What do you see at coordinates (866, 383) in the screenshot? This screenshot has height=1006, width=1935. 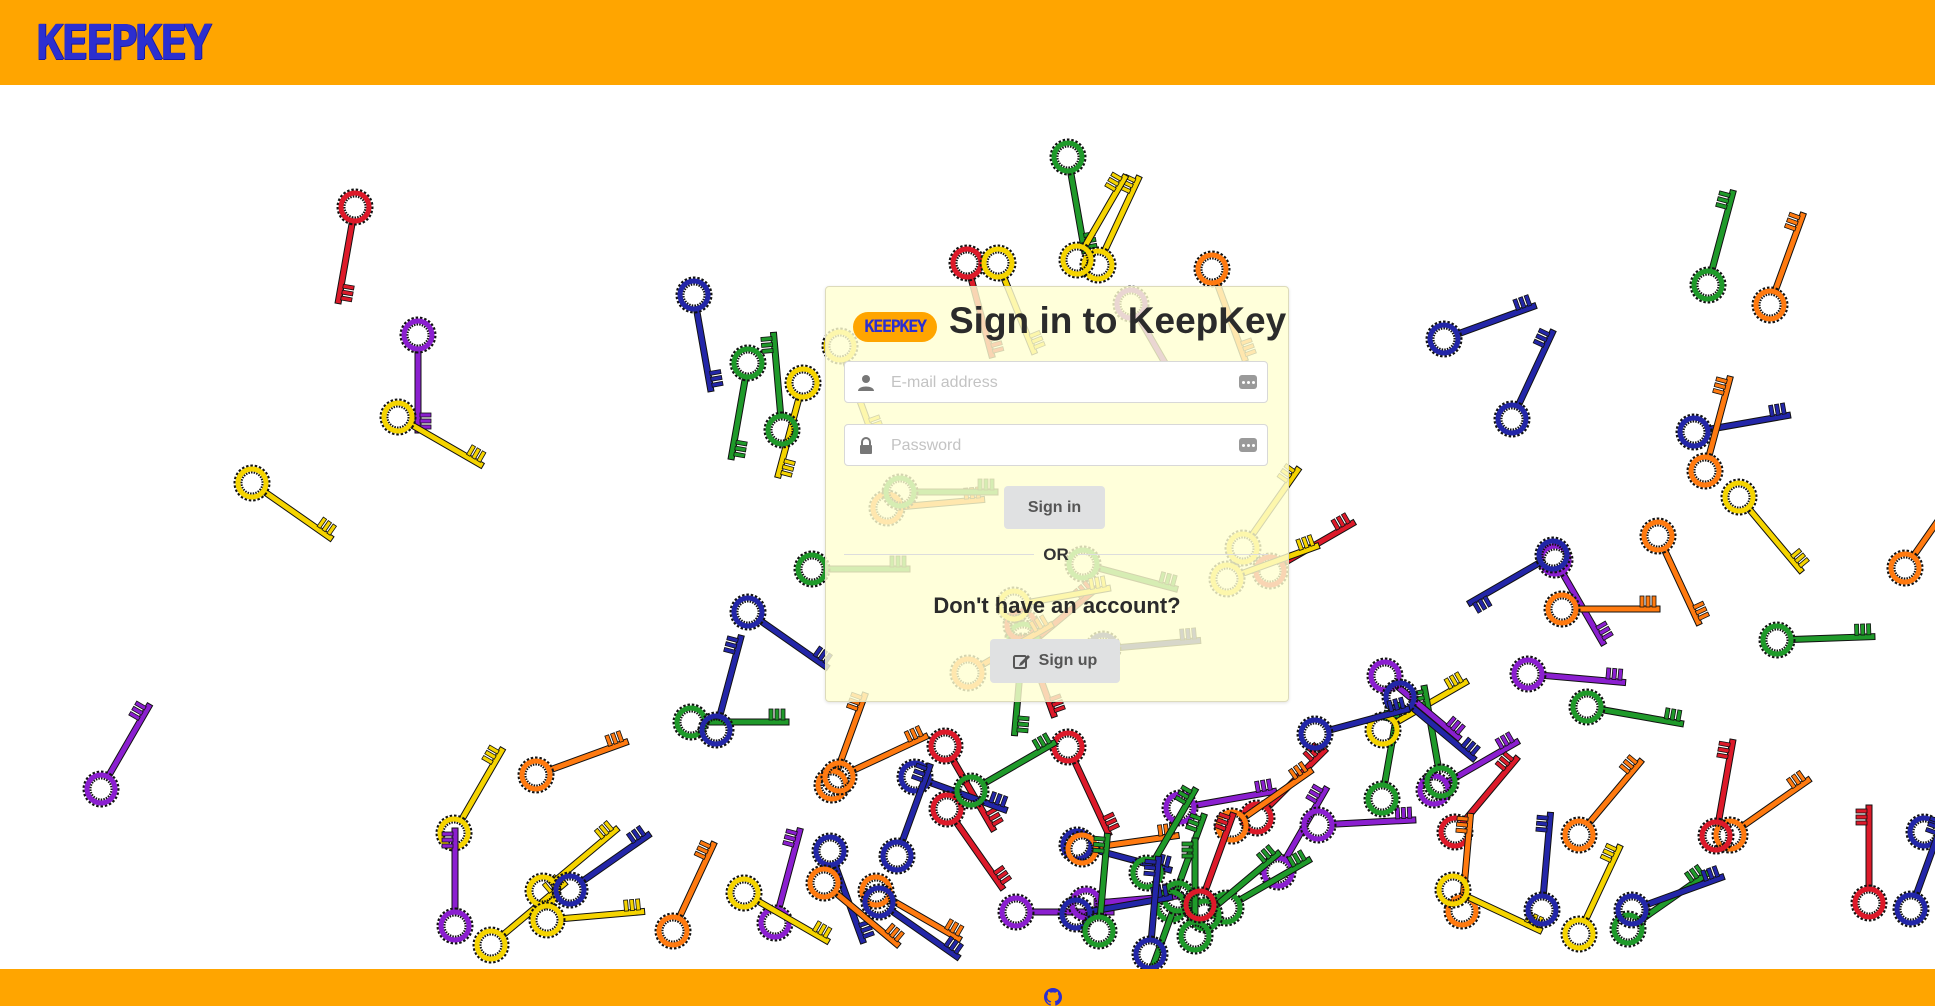 I see `user-icon` at bounding box center [866, 383].